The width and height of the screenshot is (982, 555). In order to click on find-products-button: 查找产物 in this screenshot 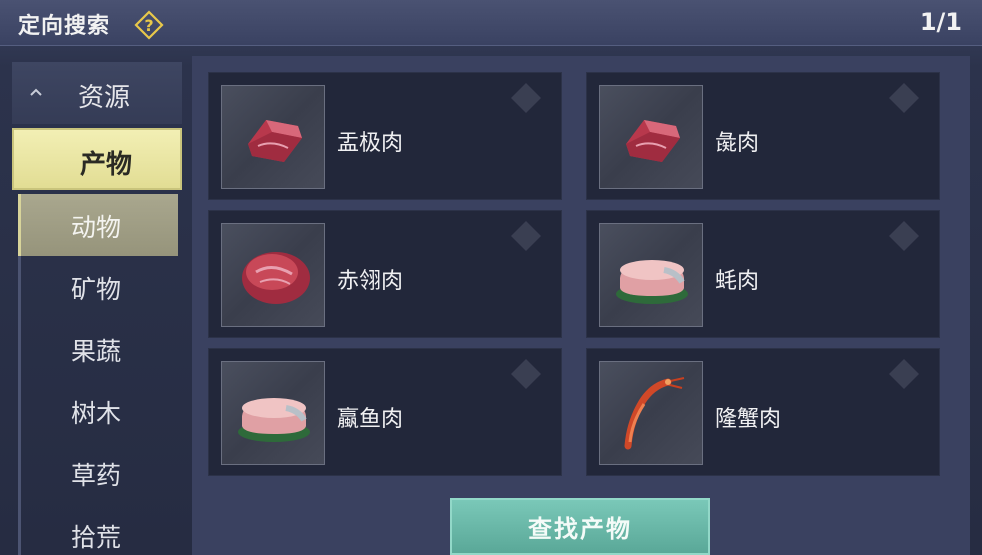, I will do `click(580, 526)`.